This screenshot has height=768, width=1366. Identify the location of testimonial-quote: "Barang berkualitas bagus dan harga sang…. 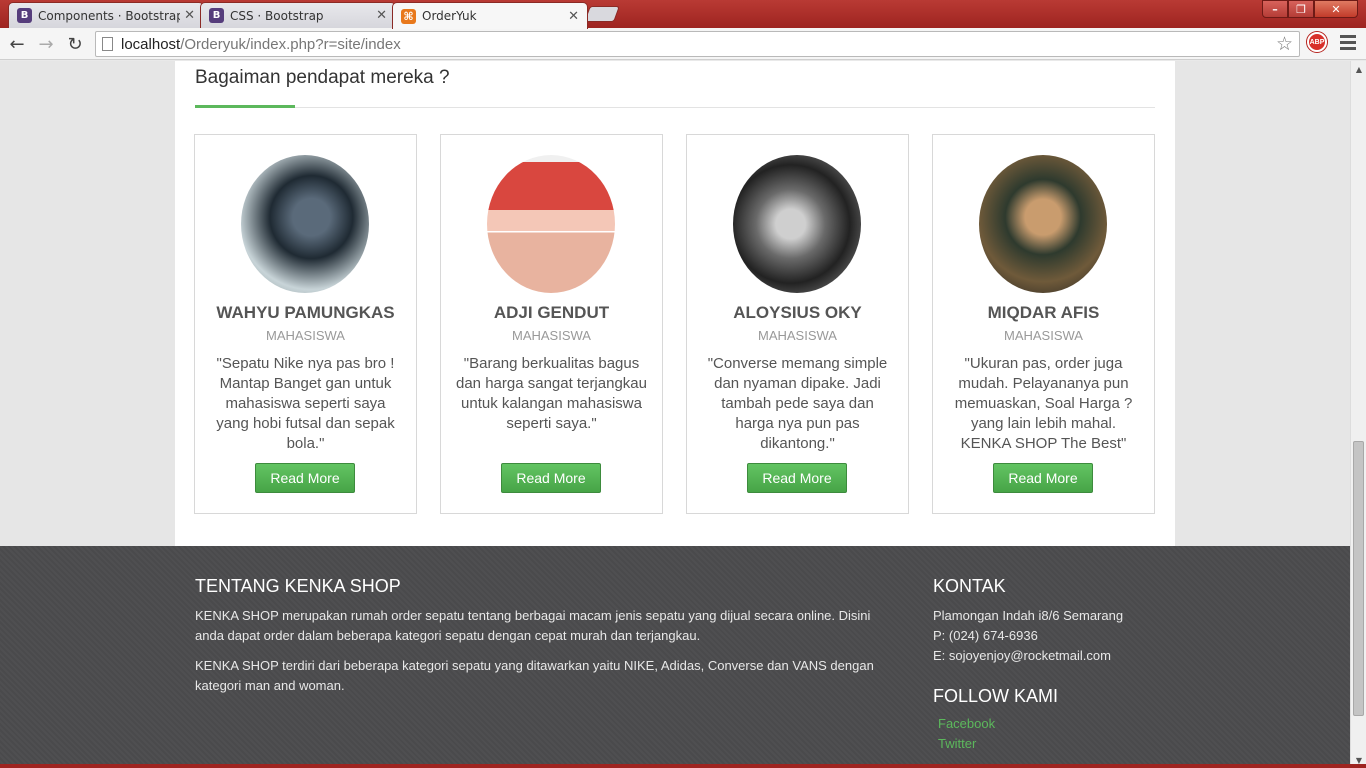
(551, 393).